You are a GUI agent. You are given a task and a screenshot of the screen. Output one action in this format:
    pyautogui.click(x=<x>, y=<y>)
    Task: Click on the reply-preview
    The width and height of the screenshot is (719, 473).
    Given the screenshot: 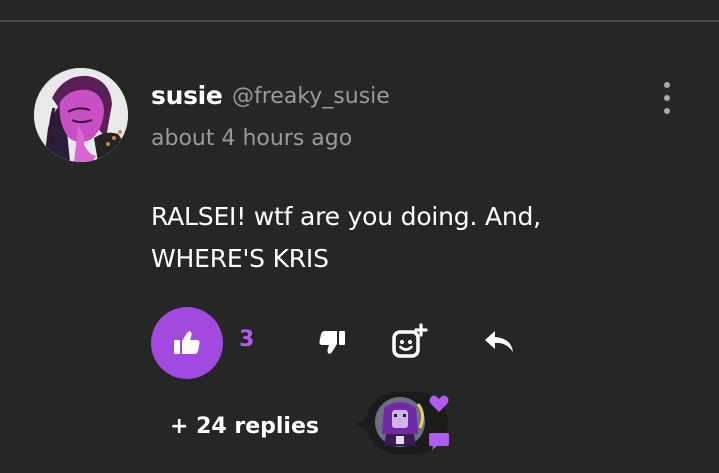 What is the action you would take?
    pyautogui.click(x=406, y=424)
    